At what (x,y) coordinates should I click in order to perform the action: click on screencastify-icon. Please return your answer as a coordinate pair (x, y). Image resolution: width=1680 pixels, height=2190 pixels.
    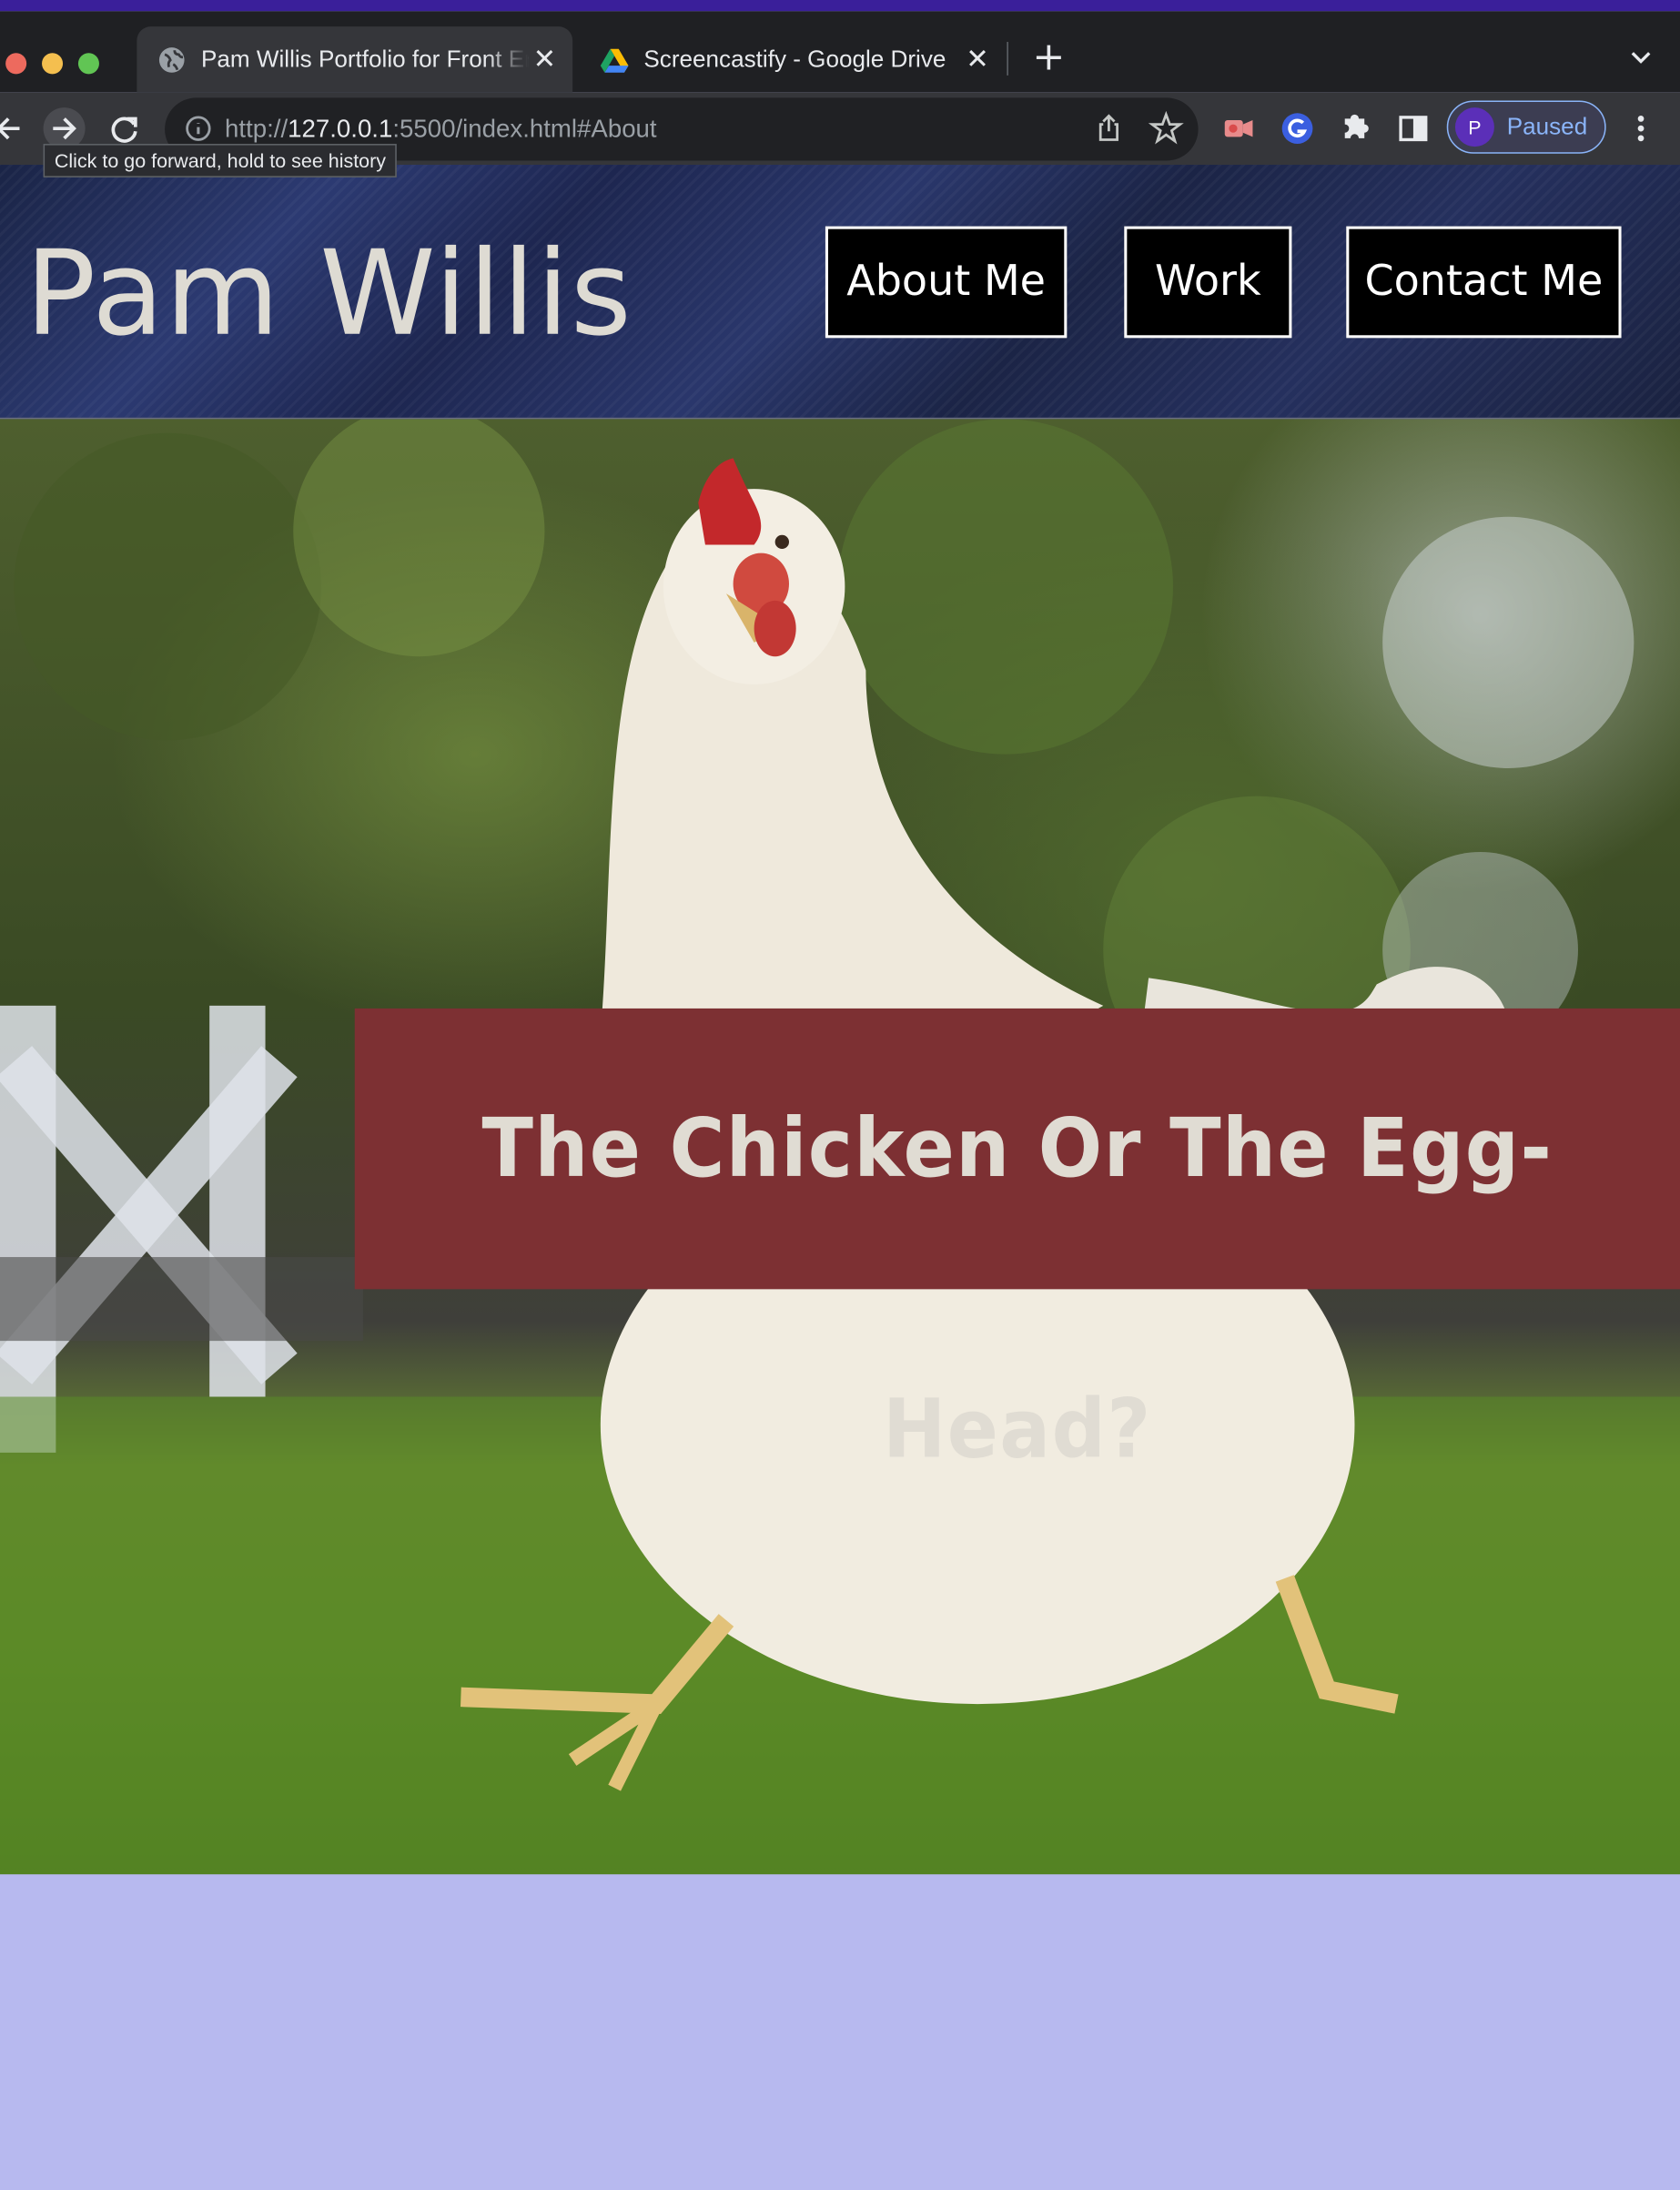
    Looking at the image, I should click on (1239, 128).